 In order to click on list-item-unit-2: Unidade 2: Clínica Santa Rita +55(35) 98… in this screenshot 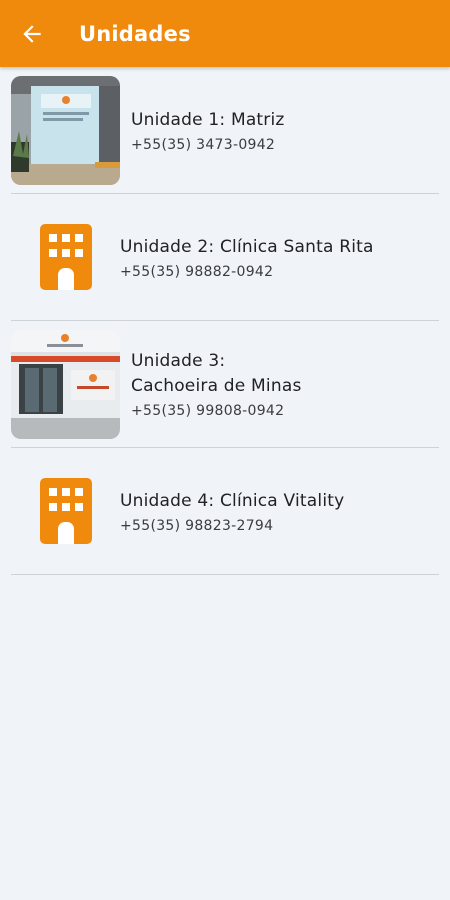, I will do `click(225, 257)`.